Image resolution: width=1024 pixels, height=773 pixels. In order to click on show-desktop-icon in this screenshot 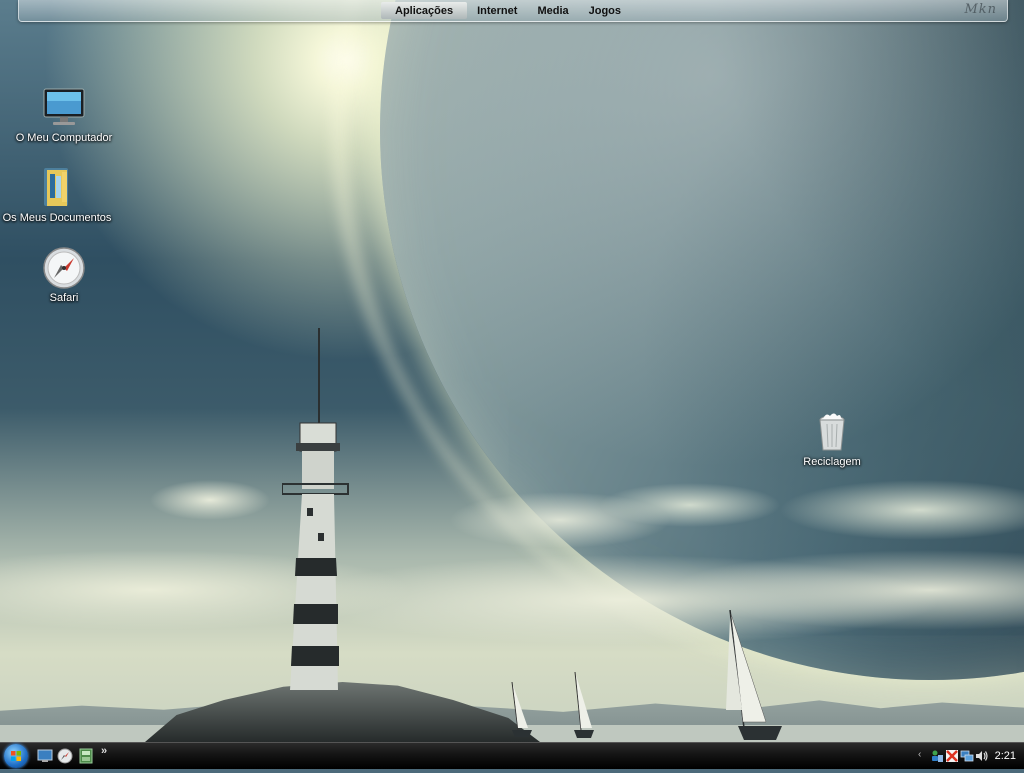, I will do `click(45, 755)`.